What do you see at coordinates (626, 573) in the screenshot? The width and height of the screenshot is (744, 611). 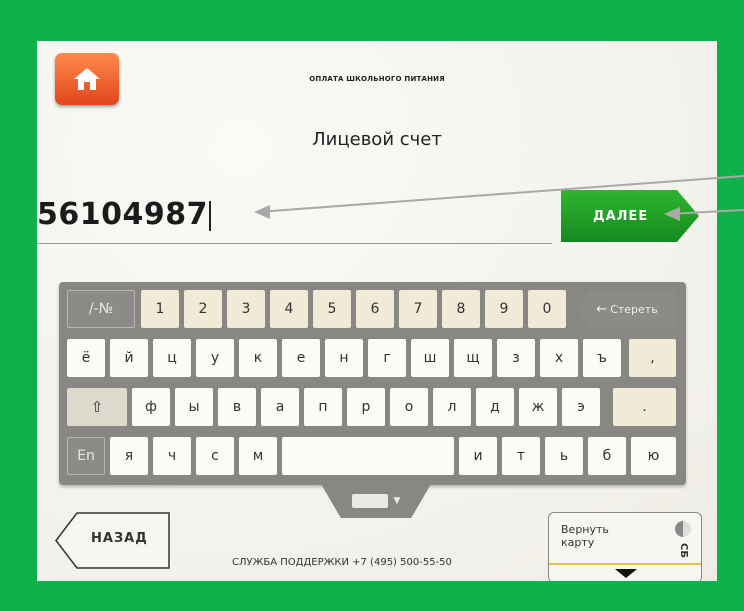 I see `arrow-down-icon` at bounding box center [626, 573].